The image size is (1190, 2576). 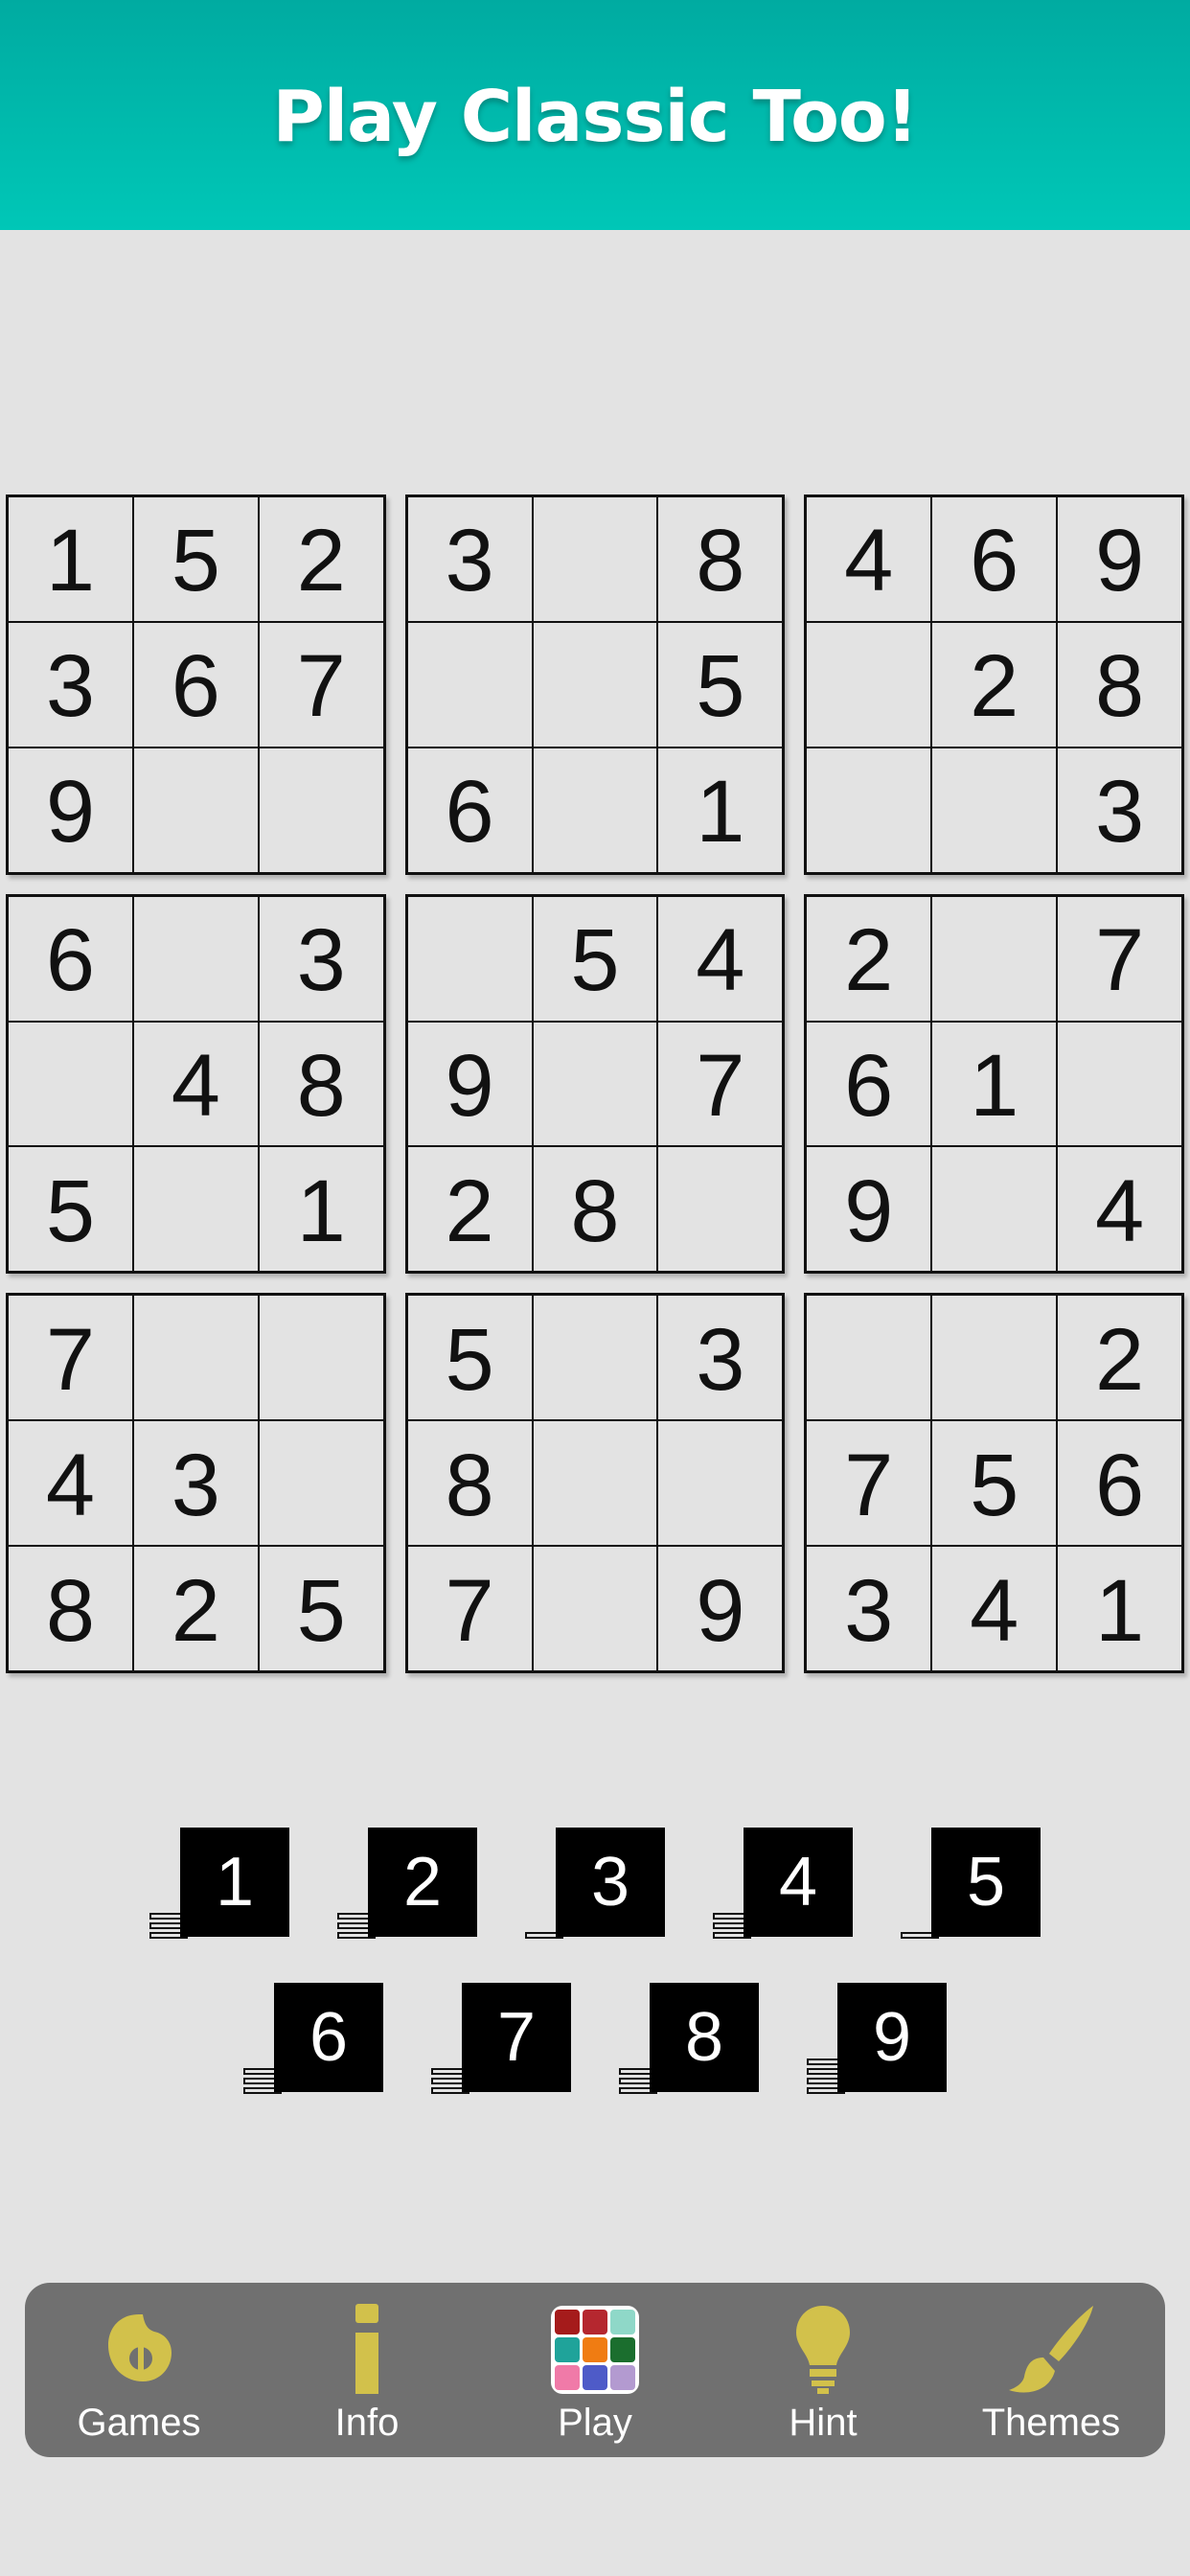 I want to click on nav-games-label: Games, so click(x=139, y=2423).